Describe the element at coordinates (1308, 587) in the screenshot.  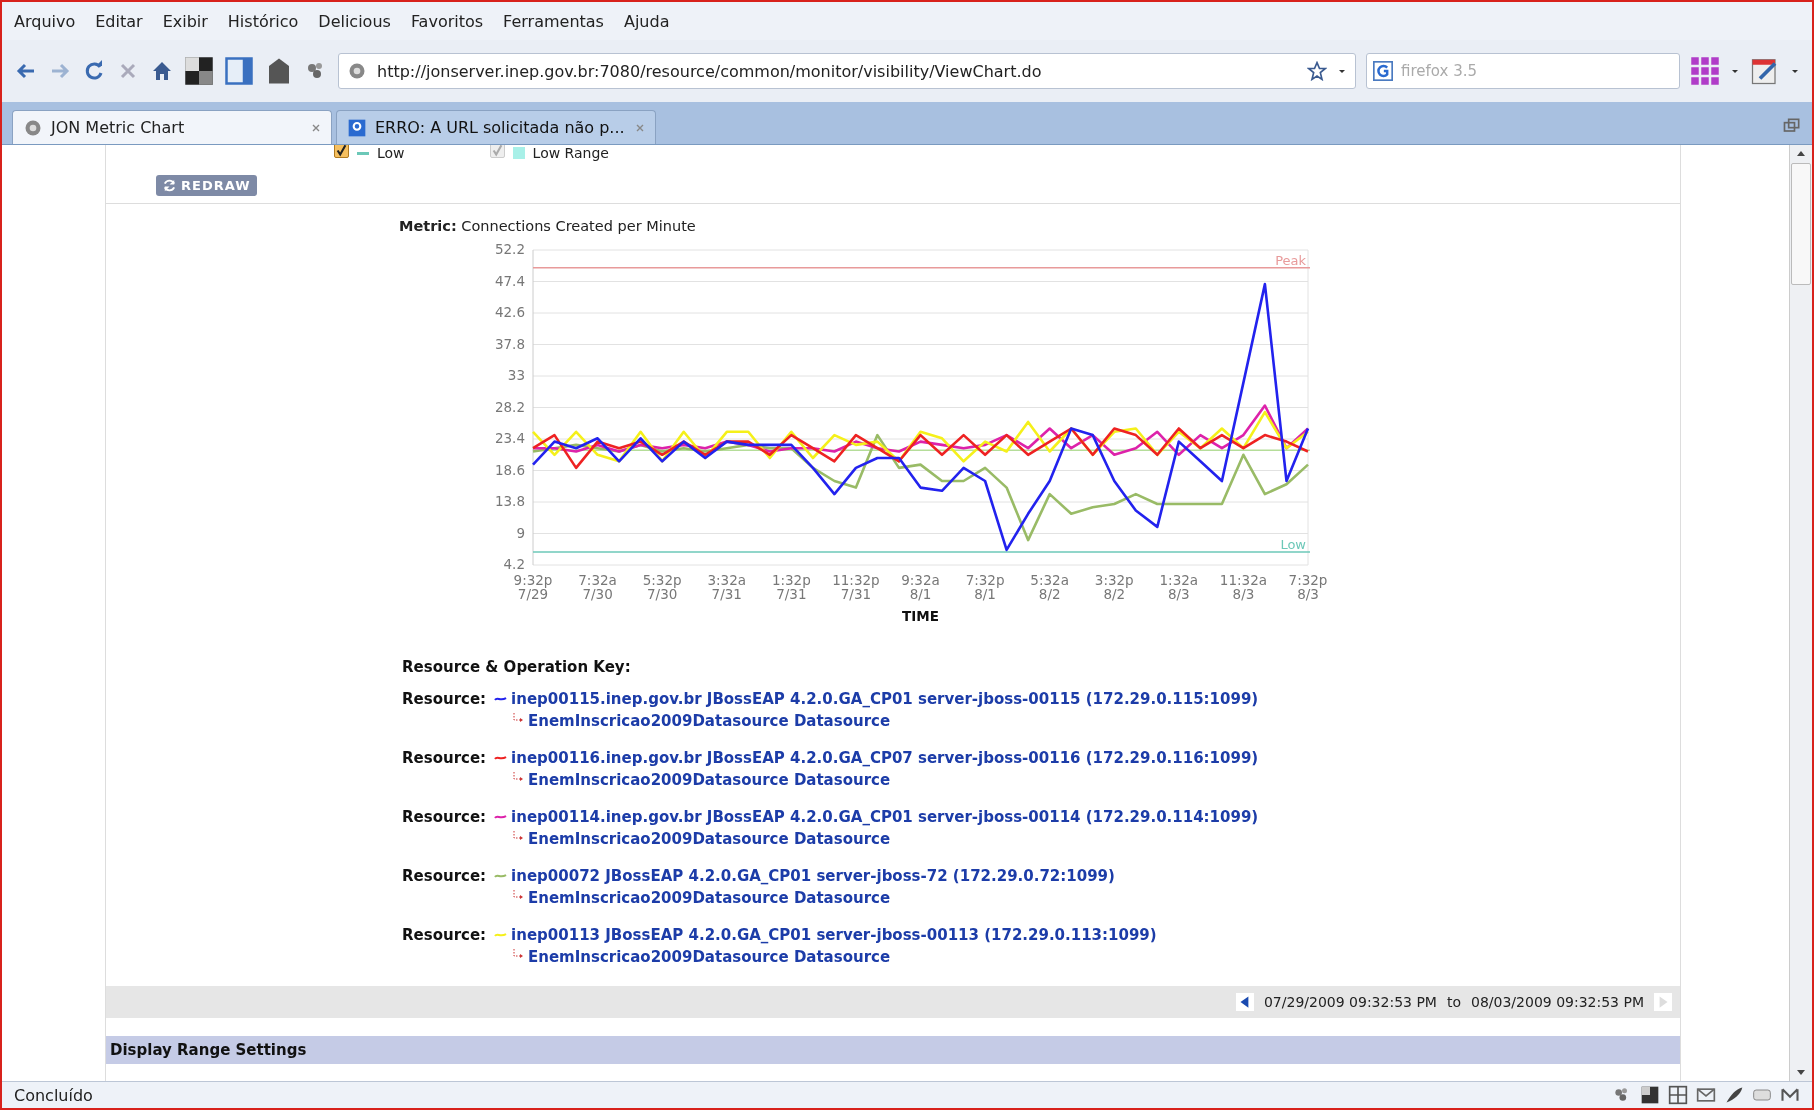
I see `axis-tick-label: 7:32p 8/3` at that location.